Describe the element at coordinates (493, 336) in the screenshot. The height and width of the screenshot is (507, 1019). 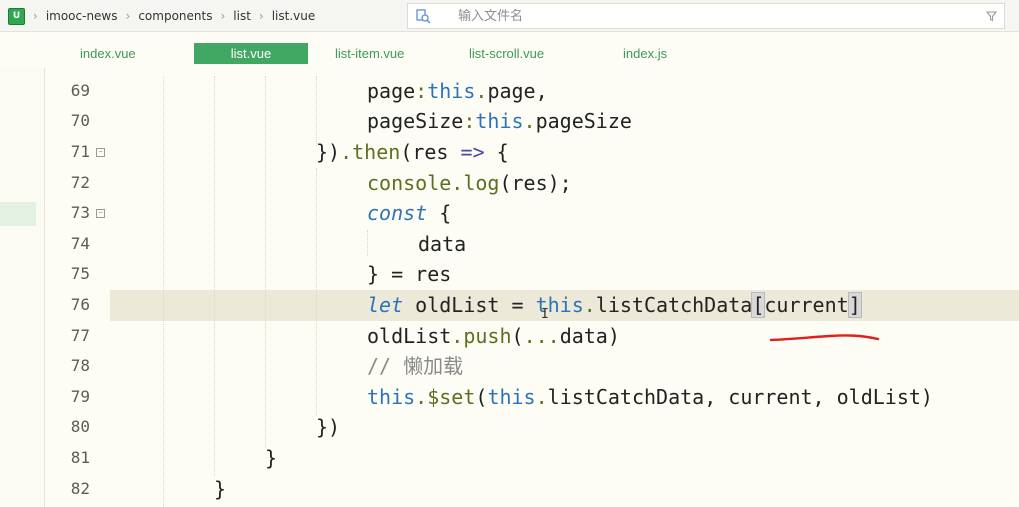
I see `code-line: oldList.push(...data)` at that location.